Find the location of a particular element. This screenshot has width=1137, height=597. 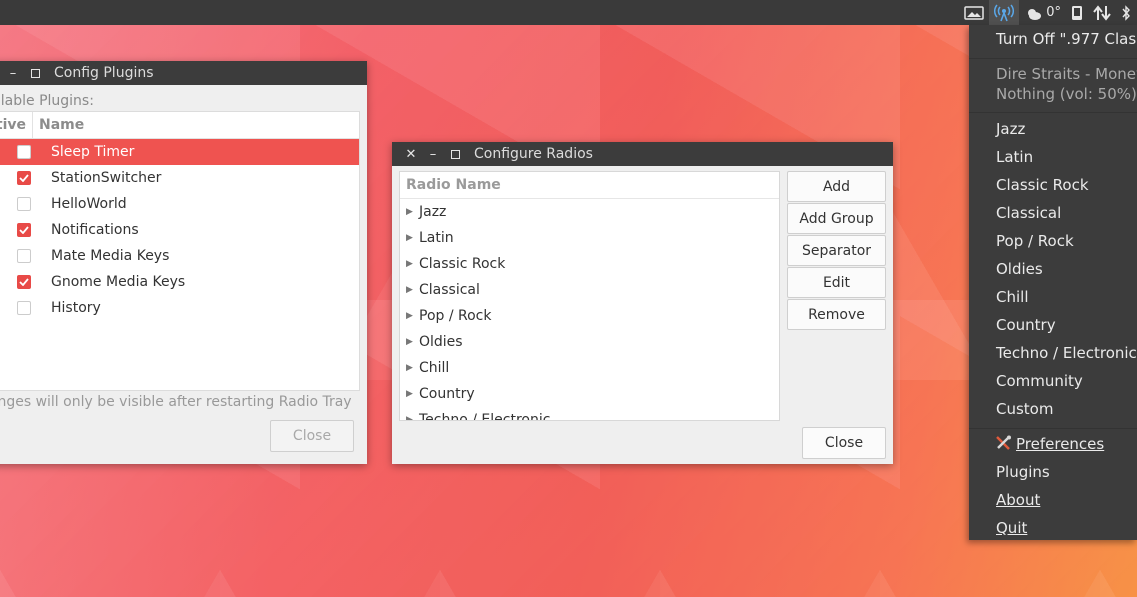

plugin-row: StationSwitcher is located at coordinates (179, 178).